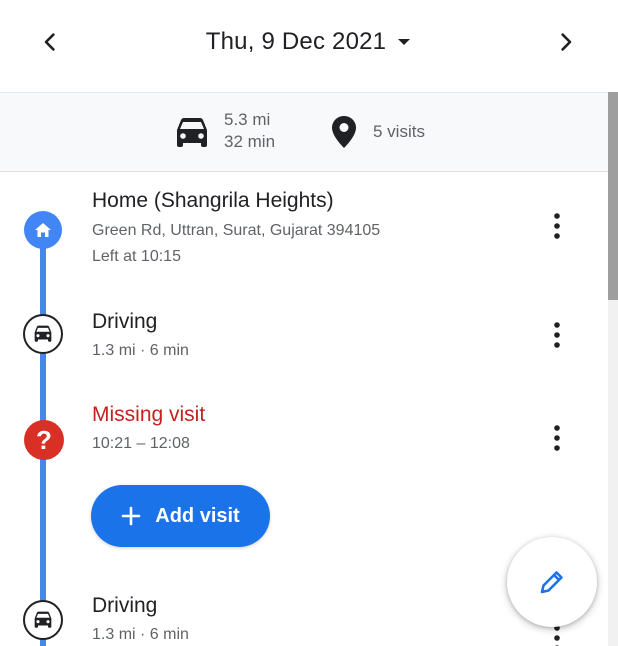 The height and width of the screenshot is (646, 618). Describe the element at coordinates (141, 443) in the screenshot. I see `missing-visit-time: 10:21 – 12:08` at that location.